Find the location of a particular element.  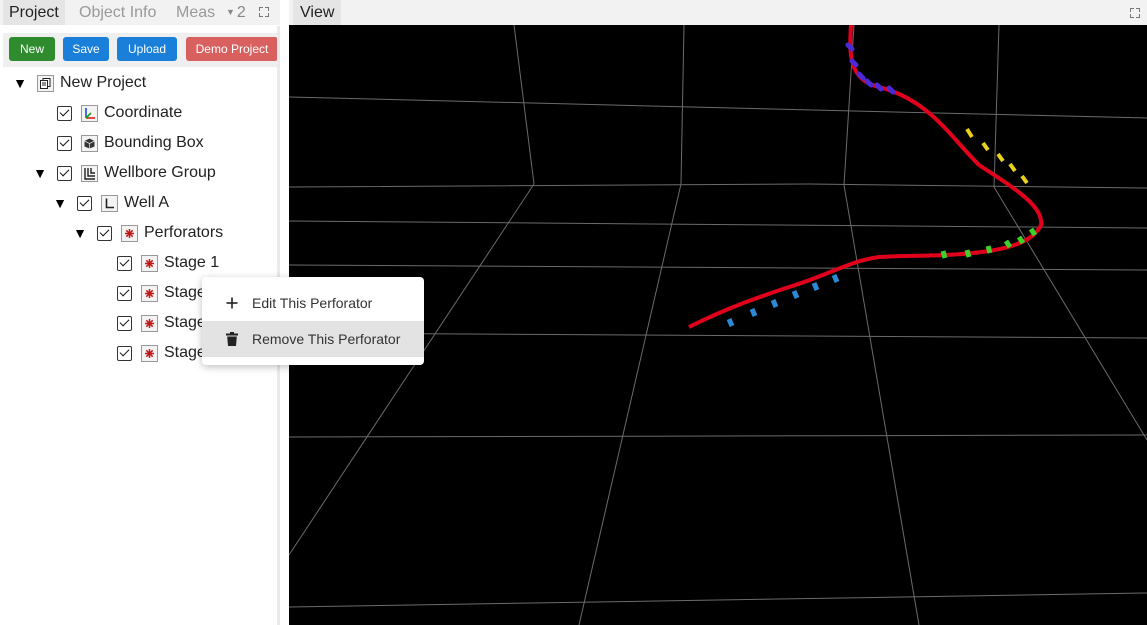

toolbar: New Save Upload Demo Project is located at coordinates (140, 50).